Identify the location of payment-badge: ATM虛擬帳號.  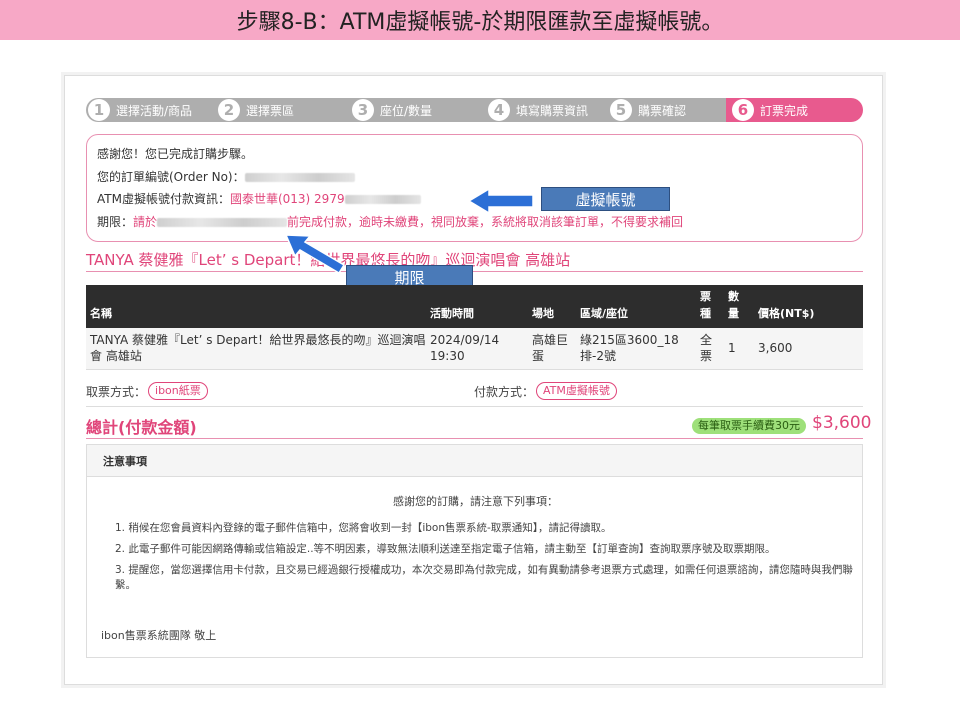
(576, 391).